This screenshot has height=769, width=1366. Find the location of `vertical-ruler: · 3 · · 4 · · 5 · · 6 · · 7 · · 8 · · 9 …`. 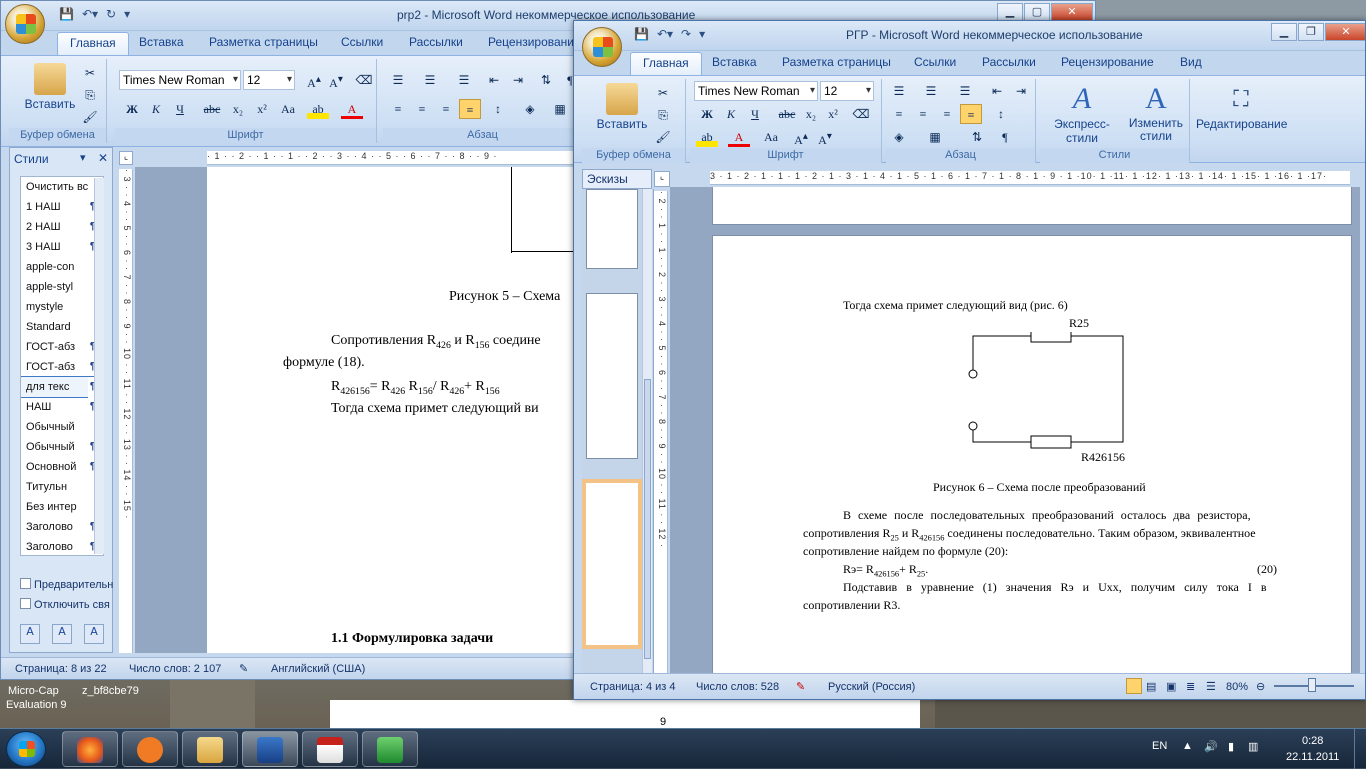

vertical-ruler: · 3 · · 4 · · 5 · · 6 · · 7 · · 8 · · 9 … is located at coordinates (126, 411).